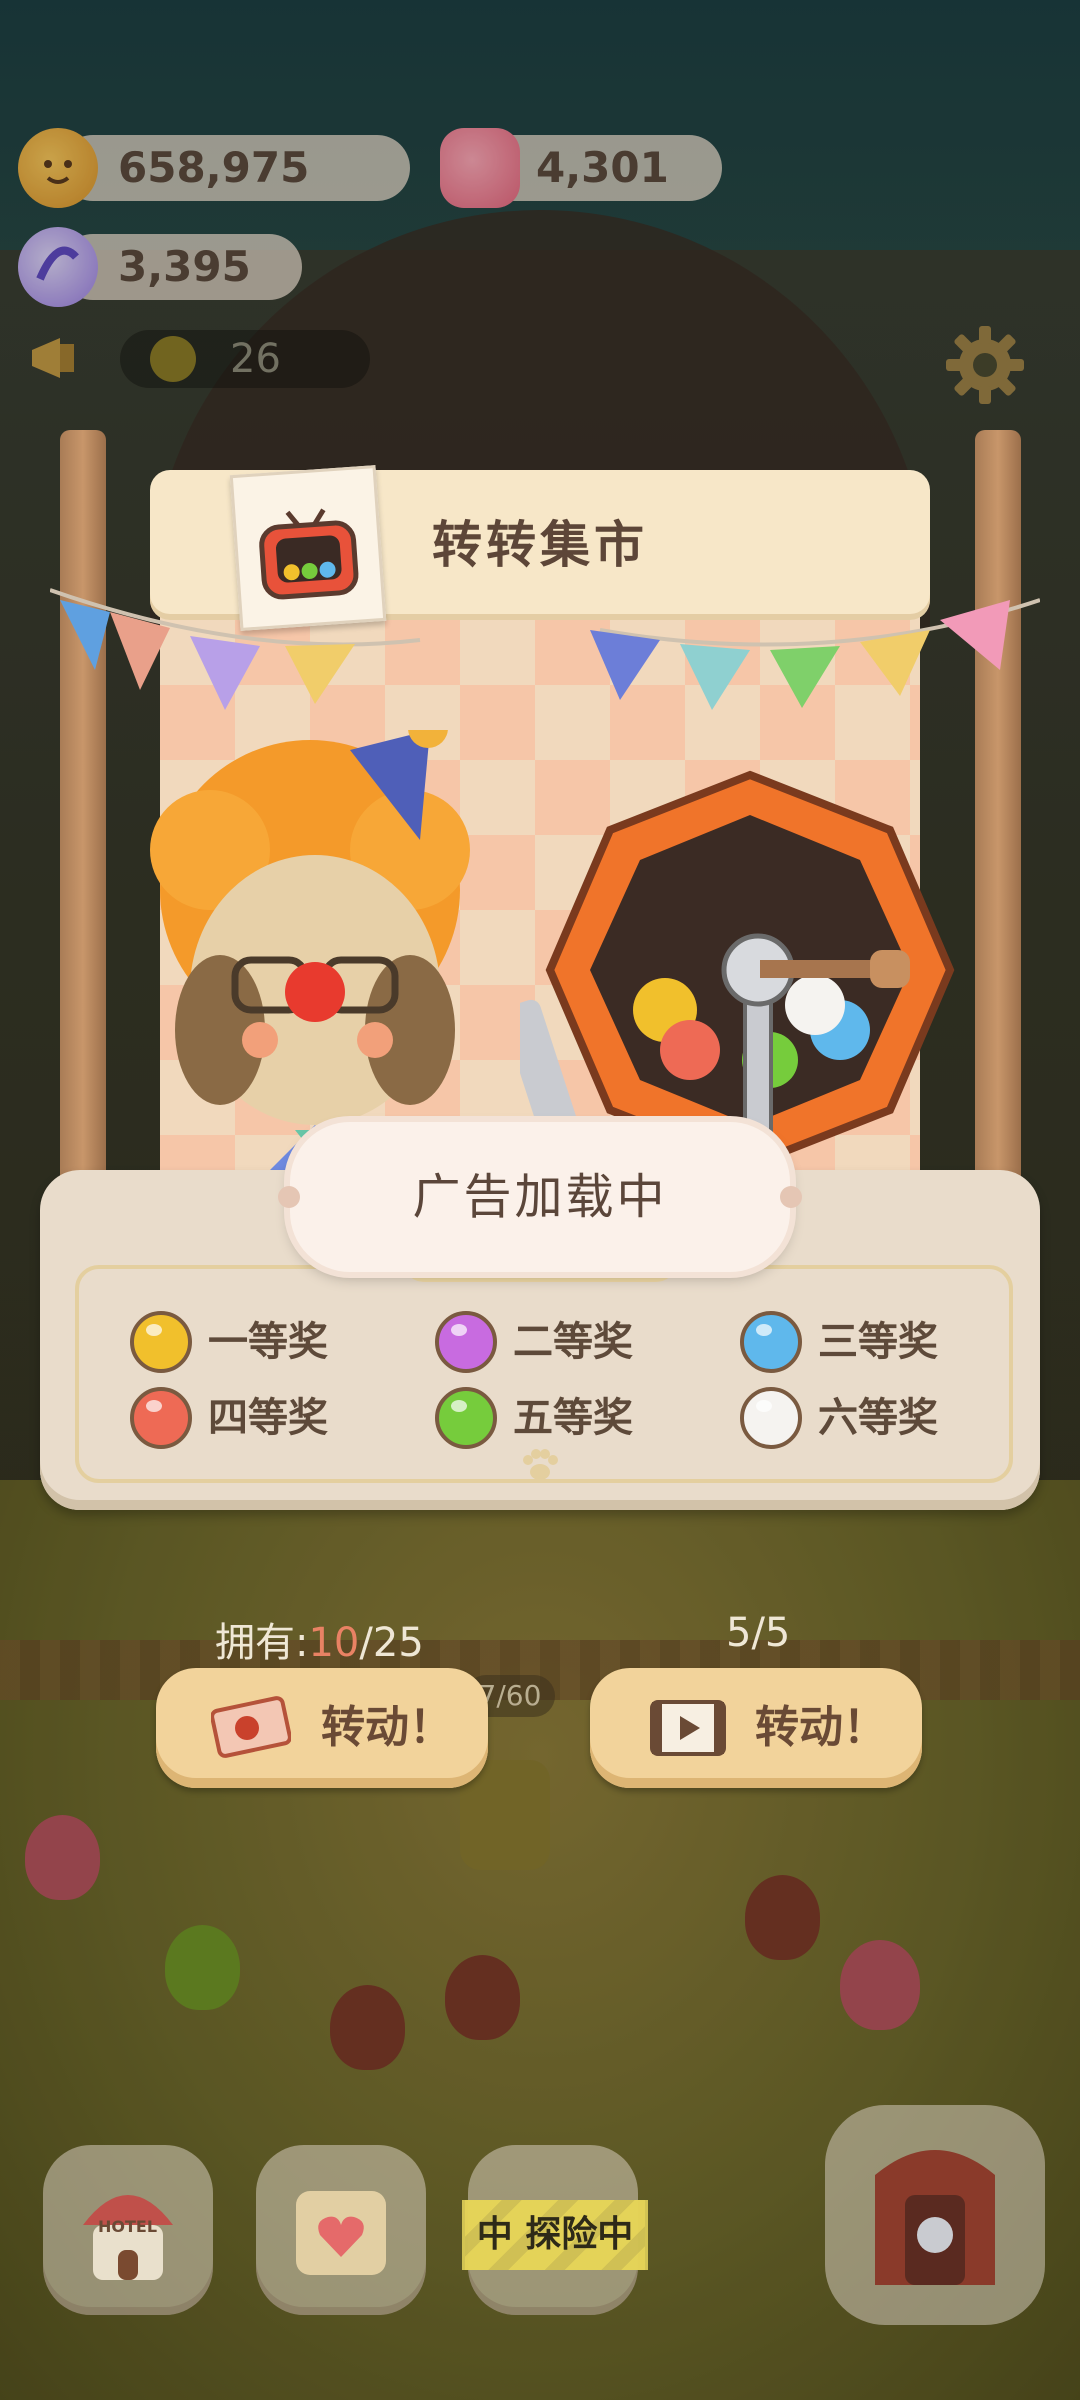 The image size is (1080, 2400). Describe the element at coordinates (878, 1418) in the screenshot. I see `prize-label: 六等奖` at that location.